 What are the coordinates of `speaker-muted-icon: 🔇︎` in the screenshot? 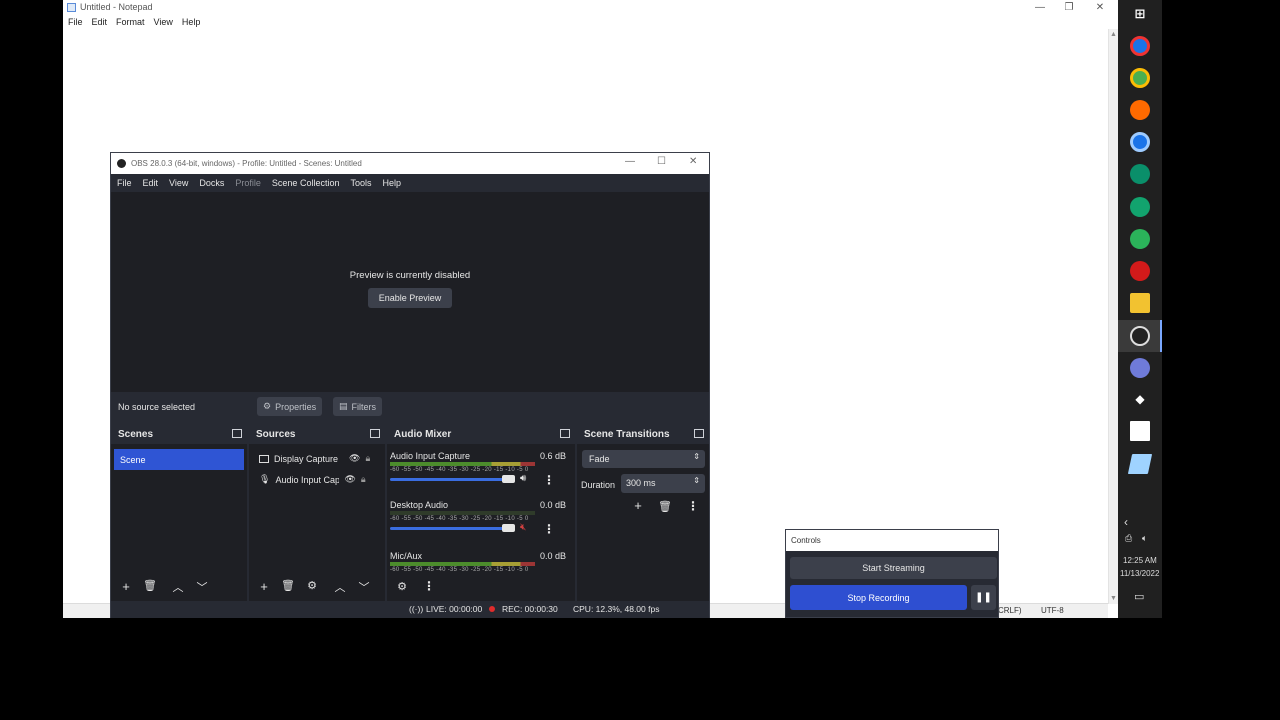 It's located at (523, 527).